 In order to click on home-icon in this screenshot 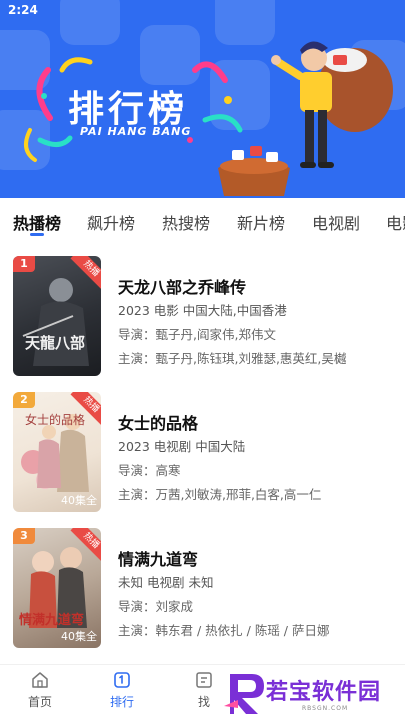, I will do `click(40, 680)`.